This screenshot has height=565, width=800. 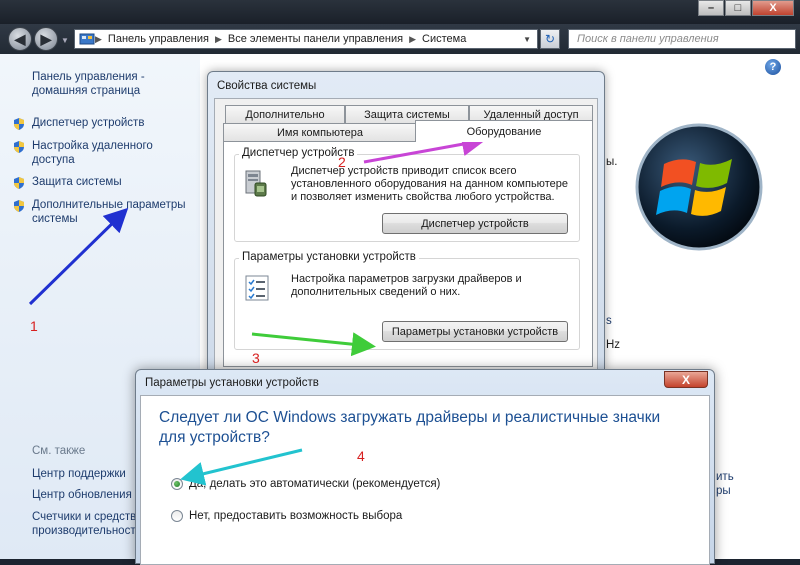 I want to click on refresh-icon: ↻, so click(x=550, y=39).